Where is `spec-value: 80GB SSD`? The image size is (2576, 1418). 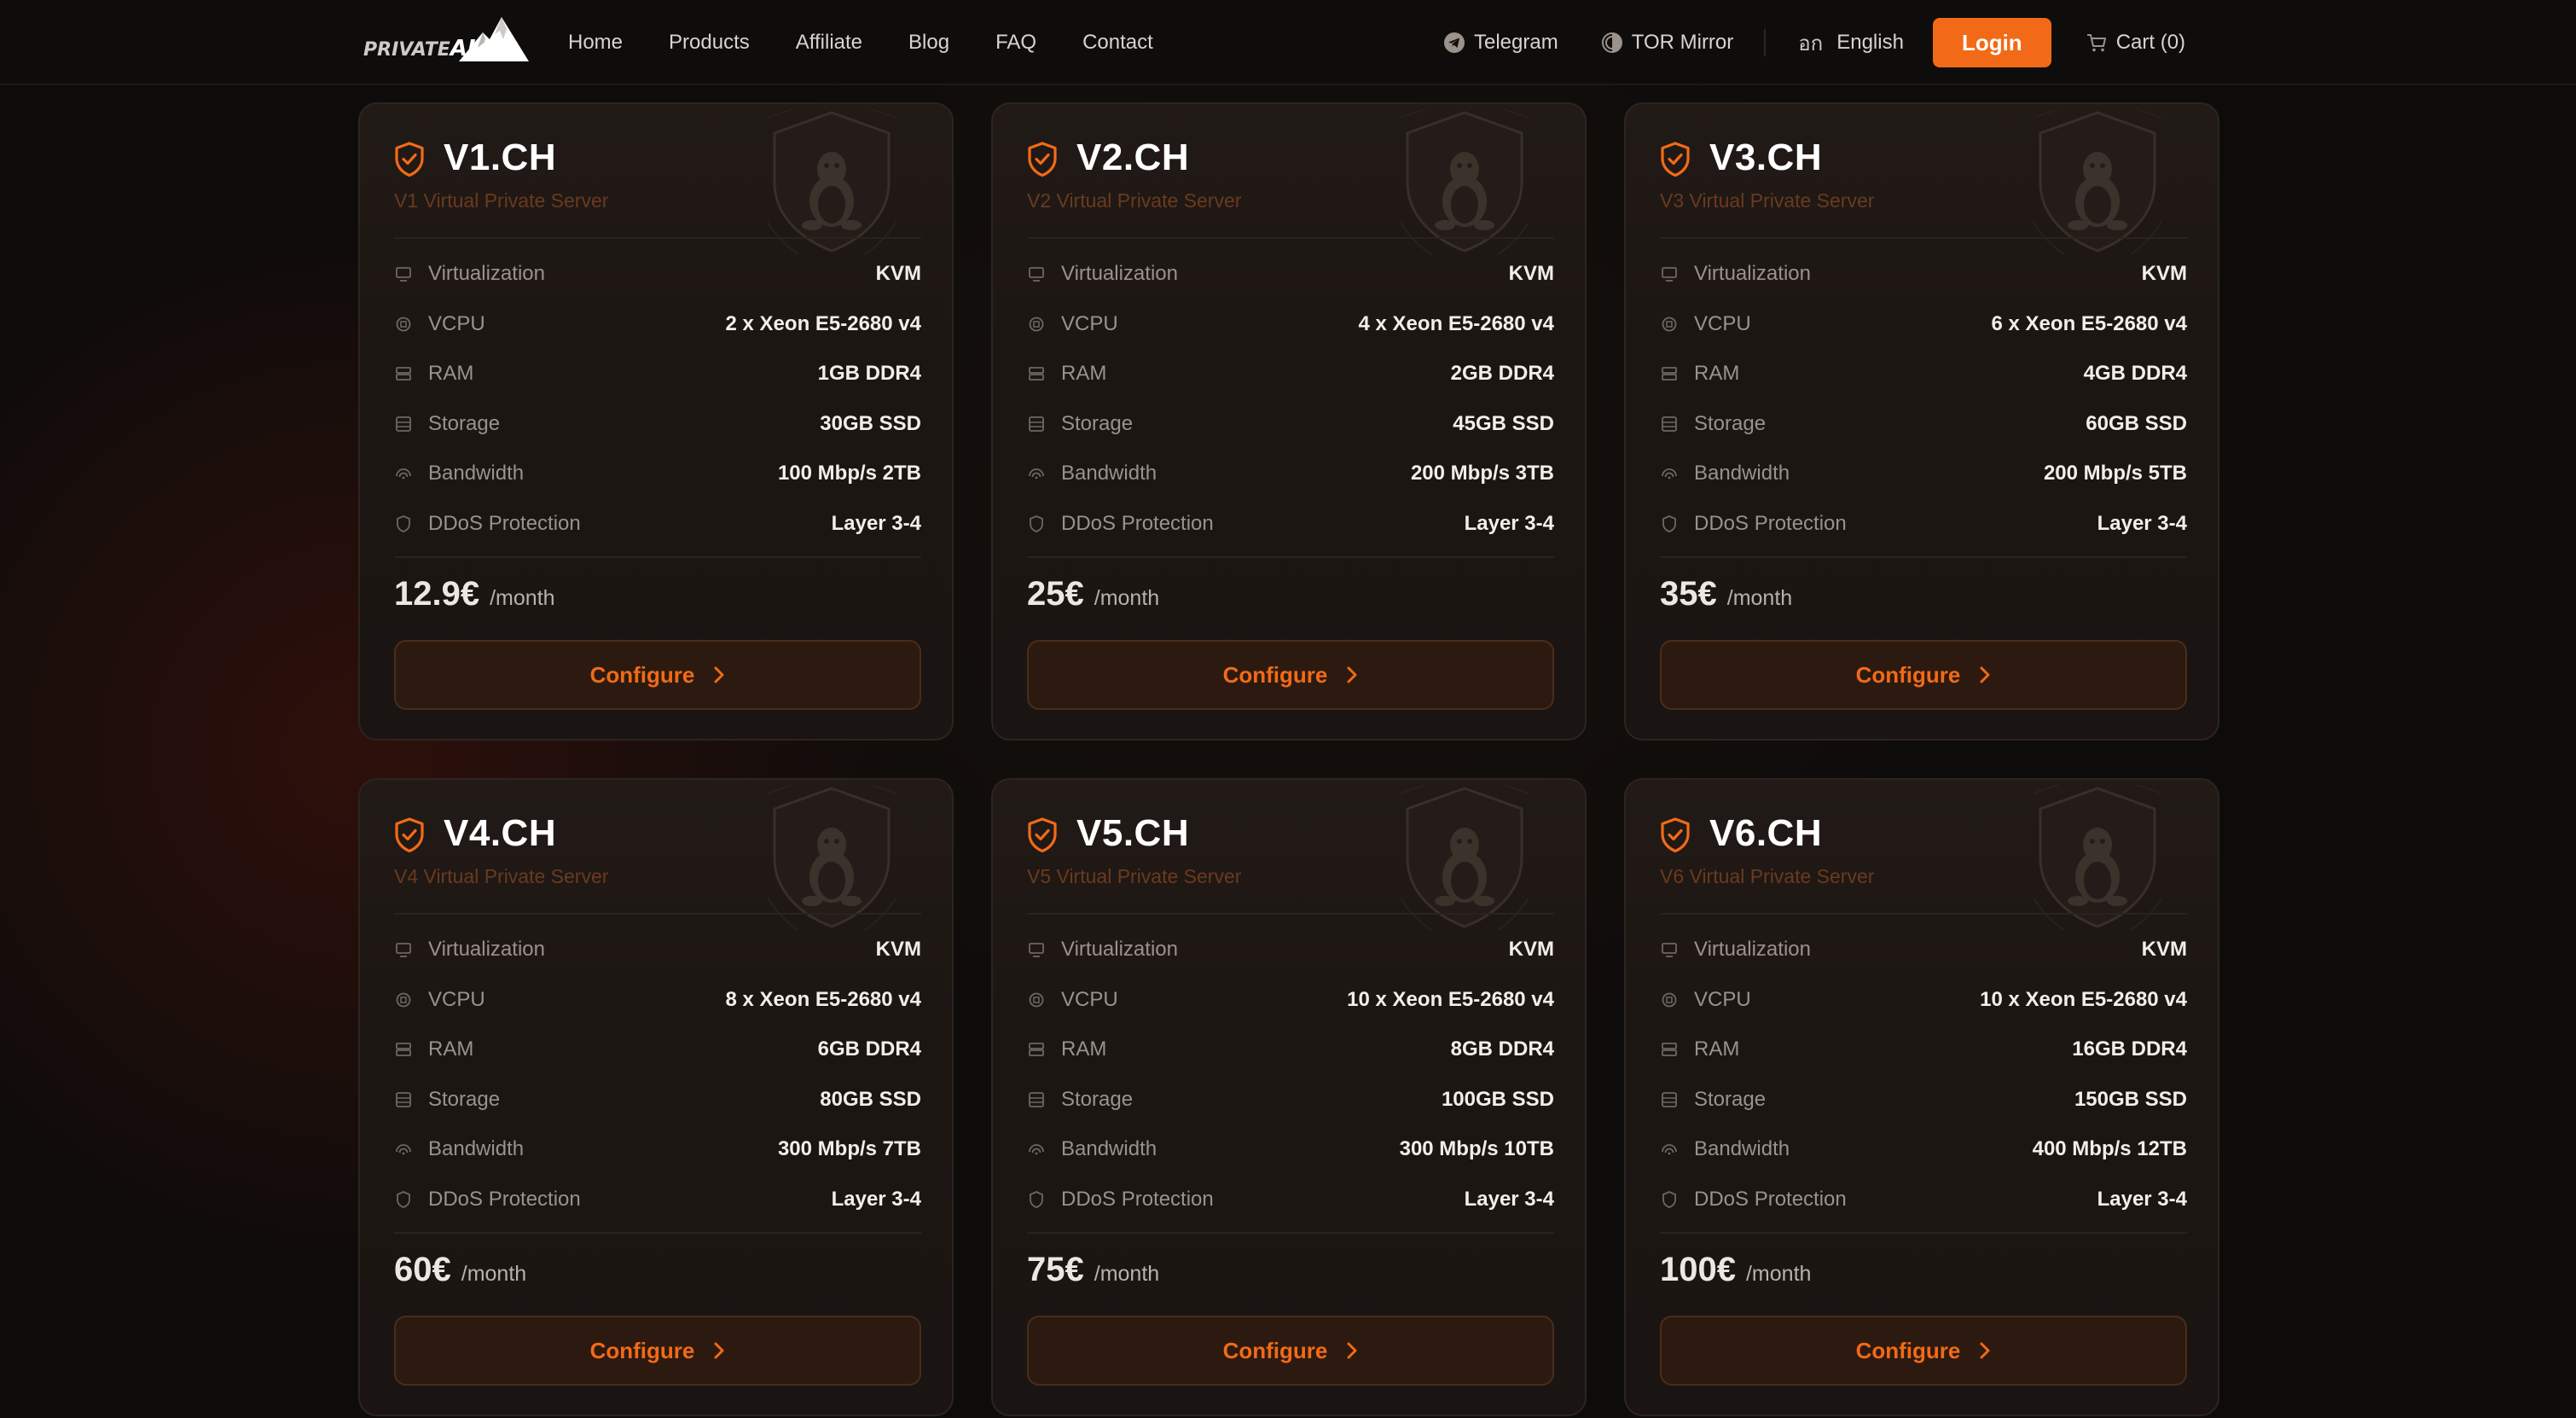
spec-value: 80GB SSD is located at coordinates (870, 1099).